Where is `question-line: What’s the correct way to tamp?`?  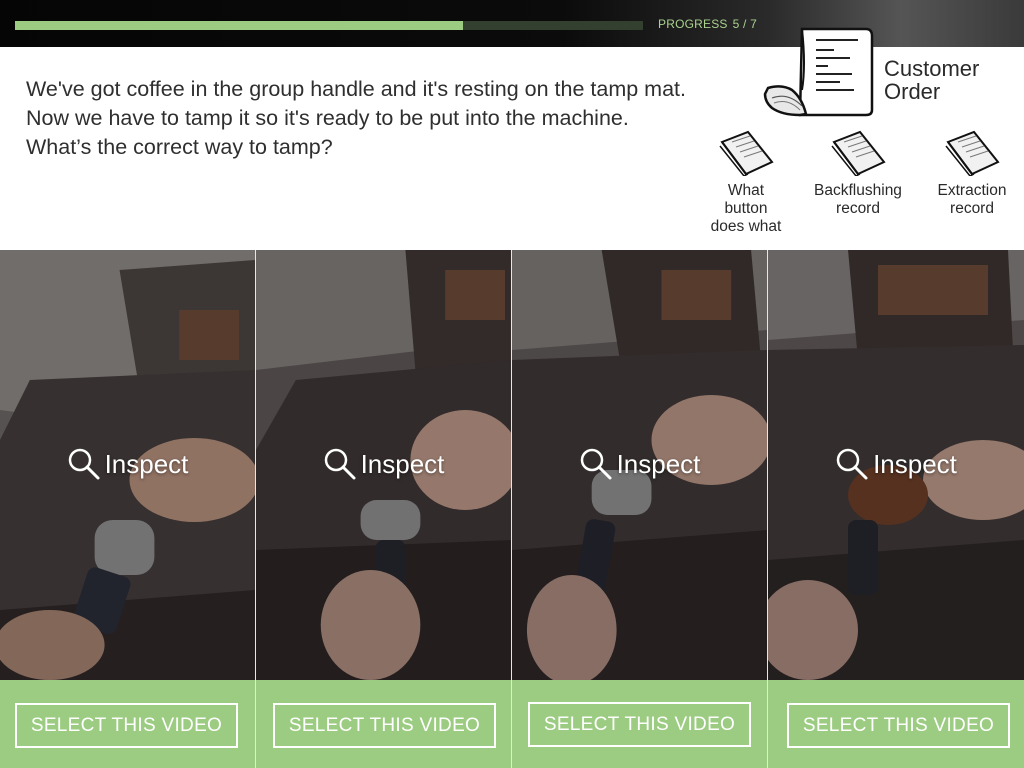 question-line: What’s the correct way to tamp? is located at coordinates (179, 147).